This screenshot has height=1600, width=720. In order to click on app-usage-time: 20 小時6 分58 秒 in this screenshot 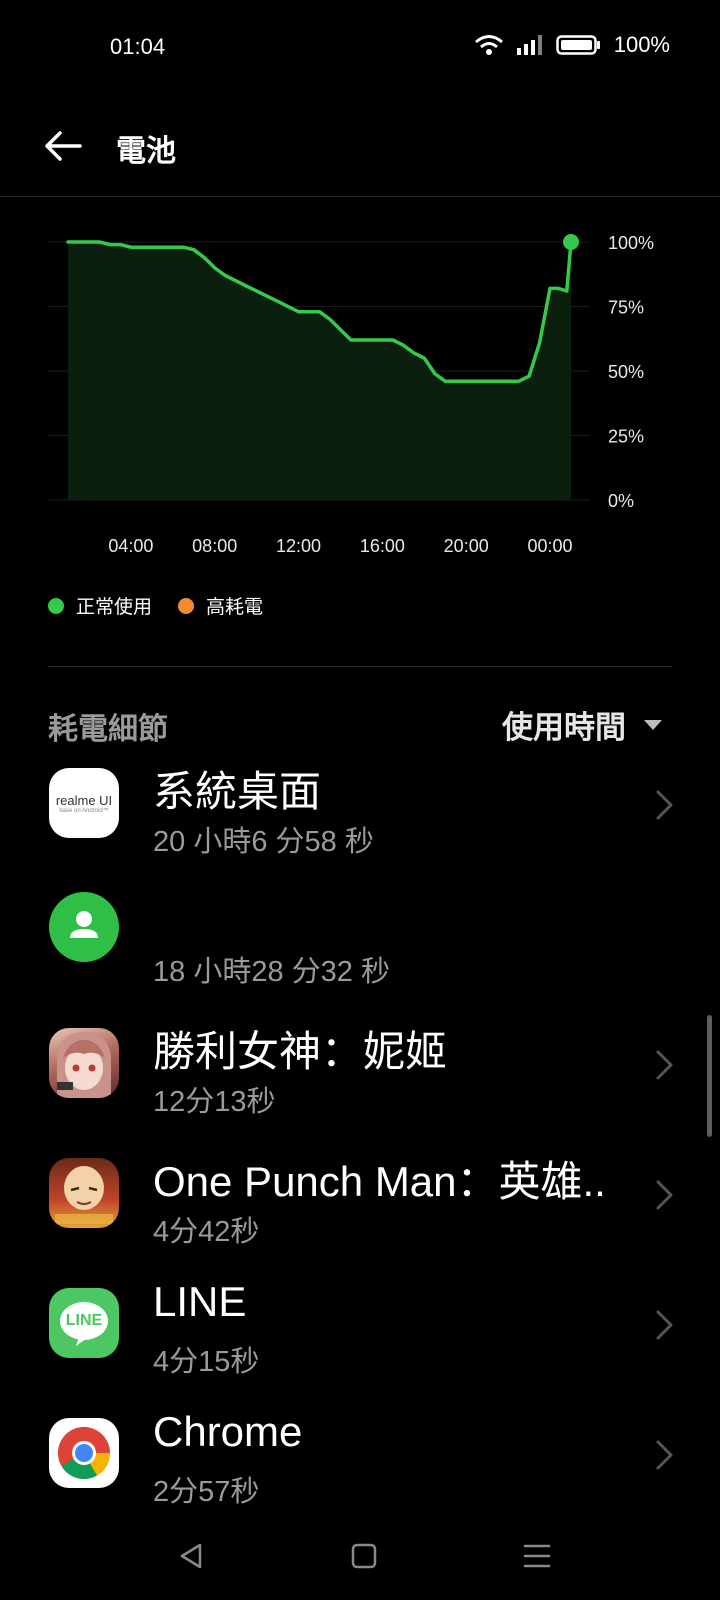, I will do `click(263, 842)`.